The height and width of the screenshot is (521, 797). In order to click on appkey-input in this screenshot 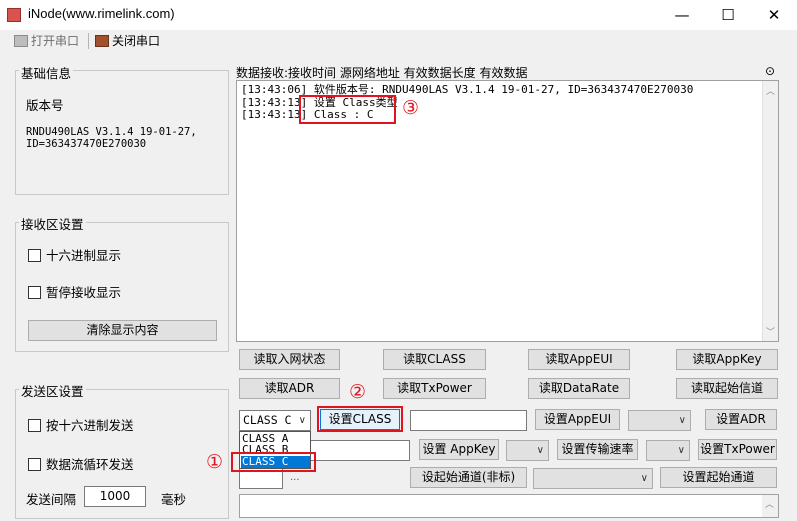, I will do `click(357, 450)`.